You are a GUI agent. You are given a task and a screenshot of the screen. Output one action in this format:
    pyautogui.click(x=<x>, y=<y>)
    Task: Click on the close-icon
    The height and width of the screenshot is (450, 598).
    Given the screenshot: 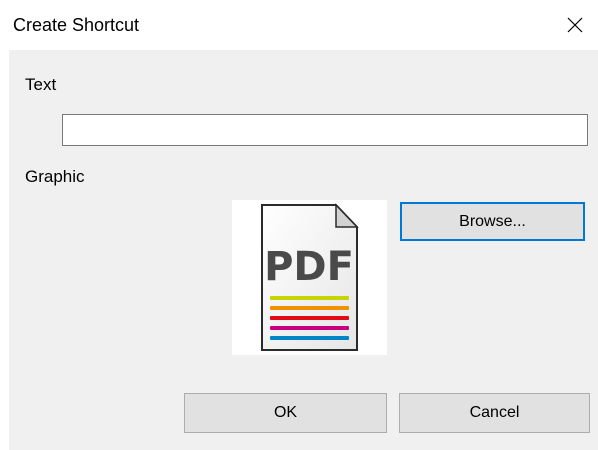 What is the action you would take?
    pyautogui.click(x=575, y=25)
    